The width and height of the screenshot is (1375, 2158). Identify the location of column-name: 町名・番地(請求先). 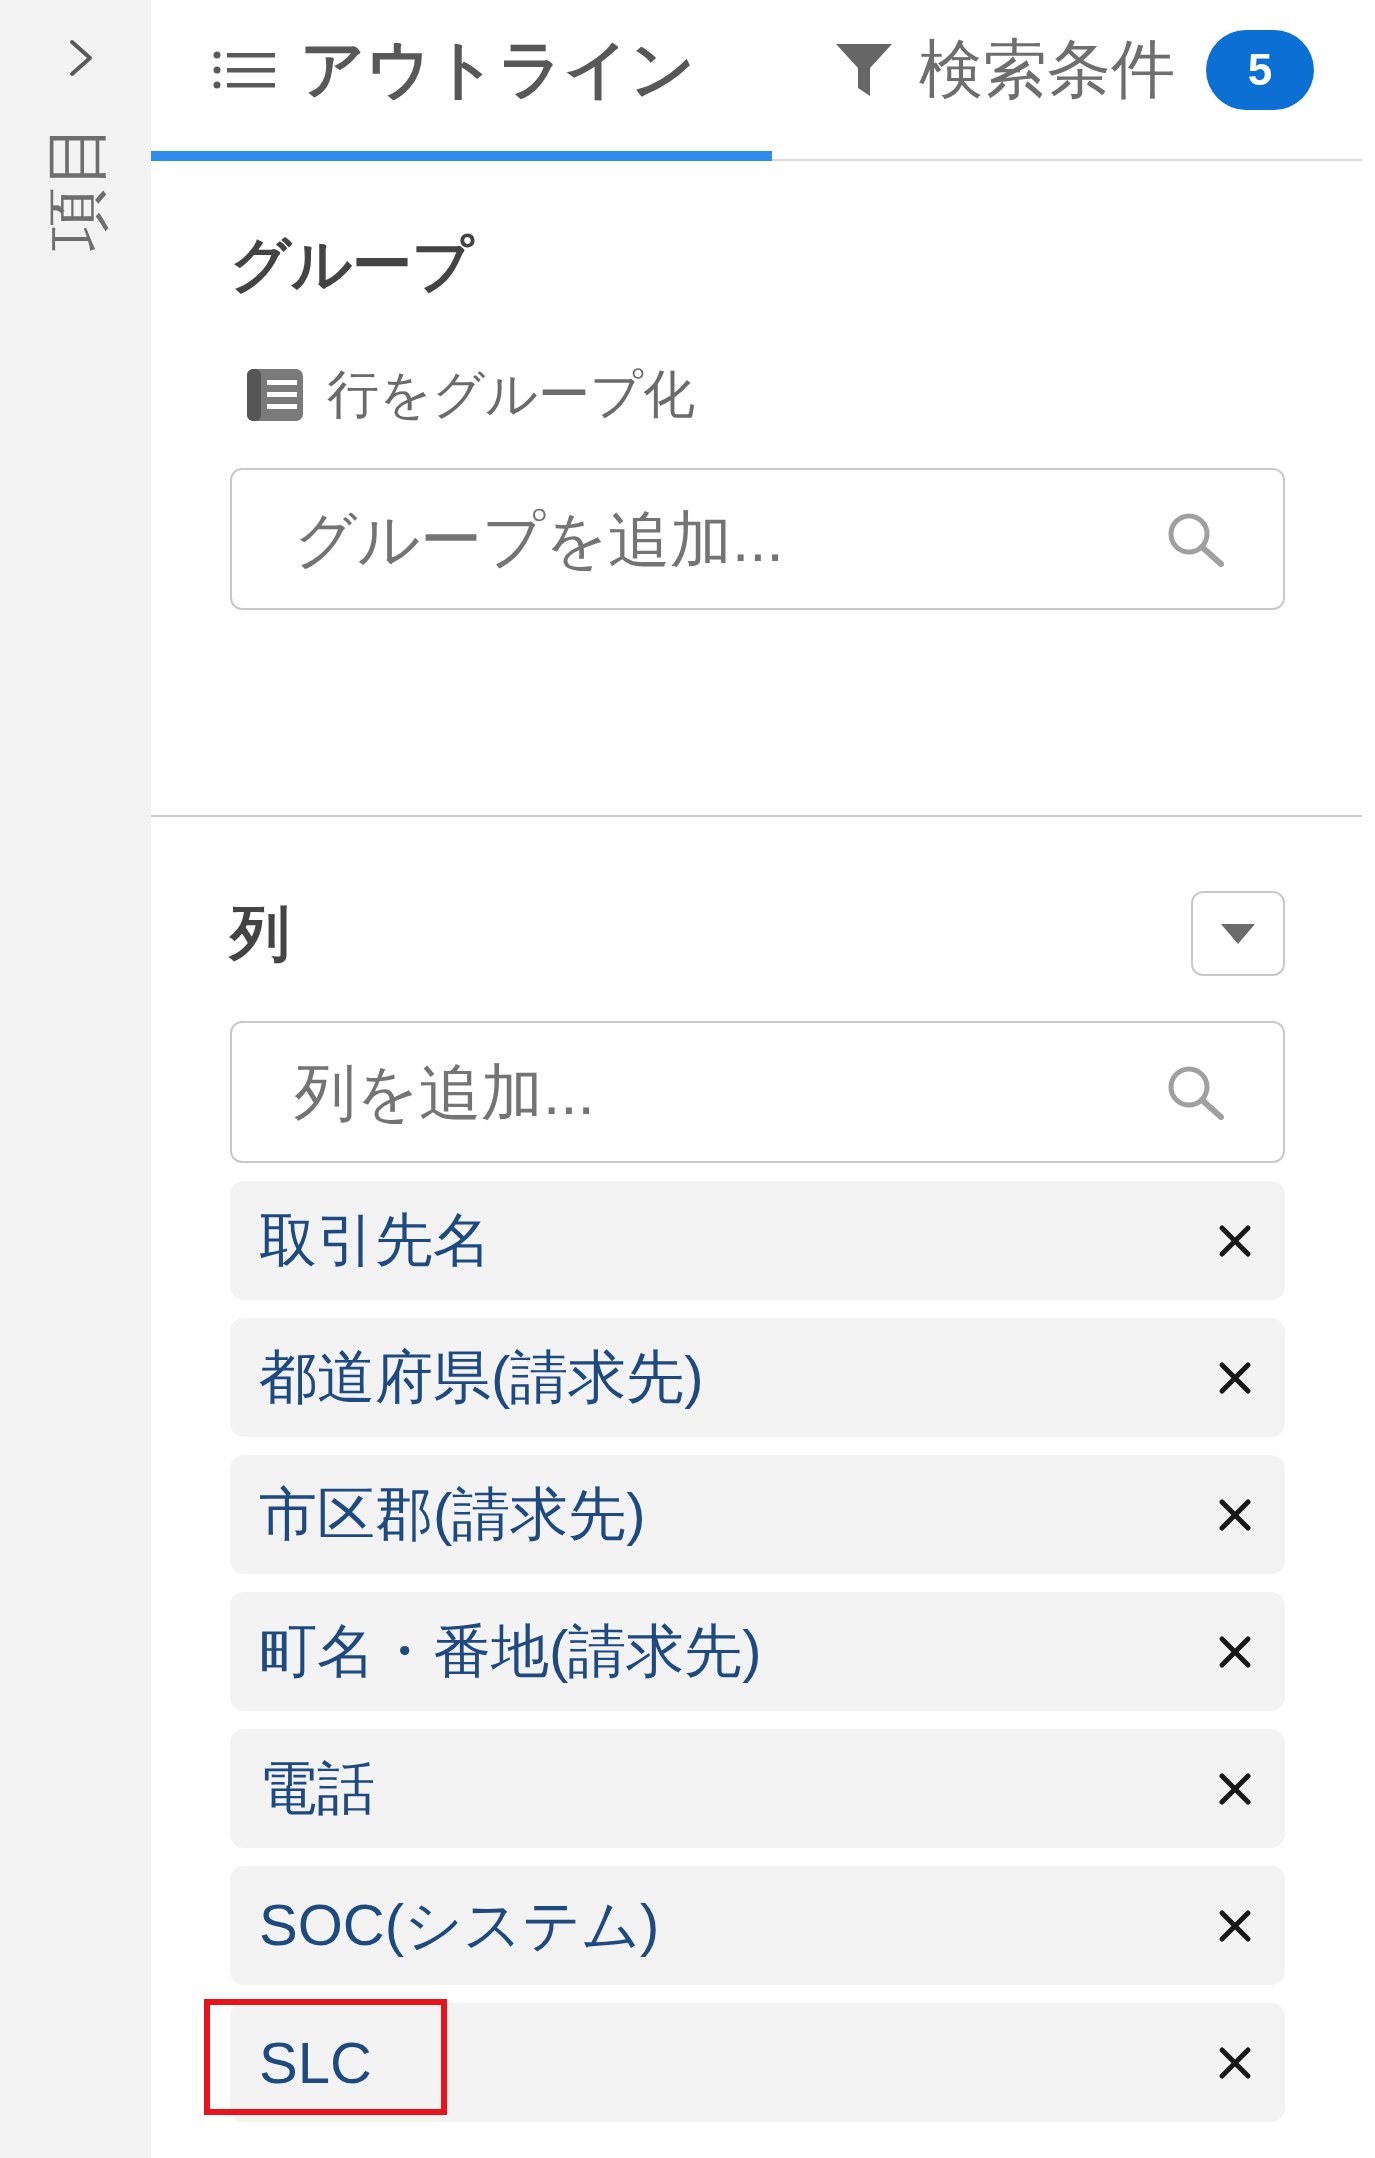
(510, 1650).